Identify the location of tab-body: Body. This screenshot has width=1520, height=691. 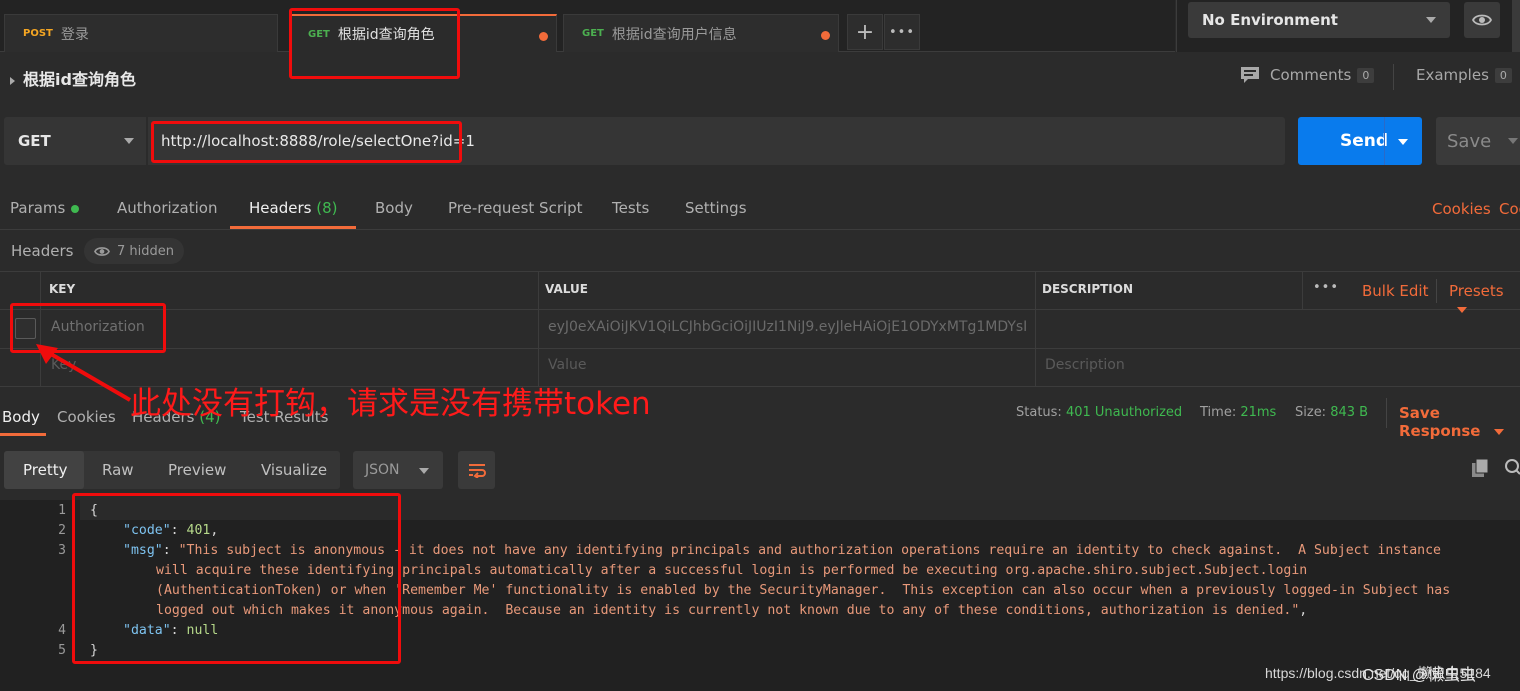
(394, 208).